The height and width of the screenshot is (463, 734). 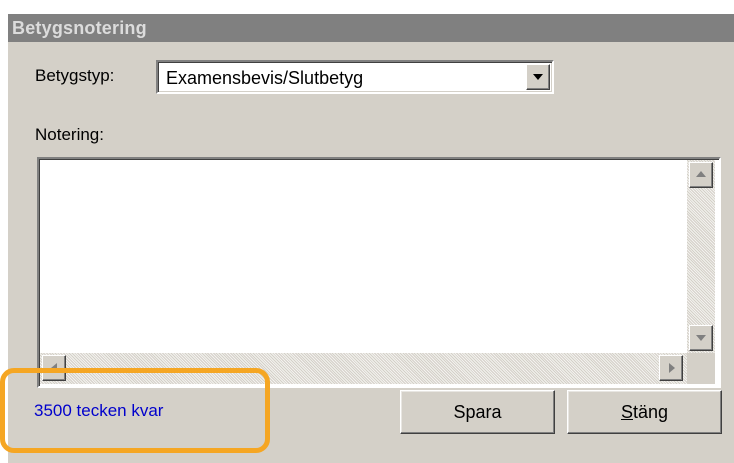 What do you see at coordinates (644, 412) in the screenshot?
I see `close-button: Stäng` at bounding box center [644, 412].